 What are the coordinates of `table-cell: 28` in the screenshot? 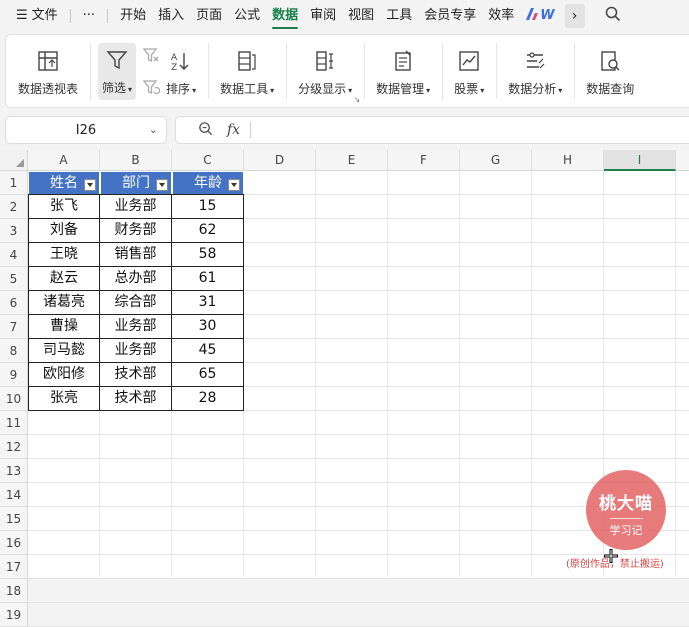 It's located at (207, 398).